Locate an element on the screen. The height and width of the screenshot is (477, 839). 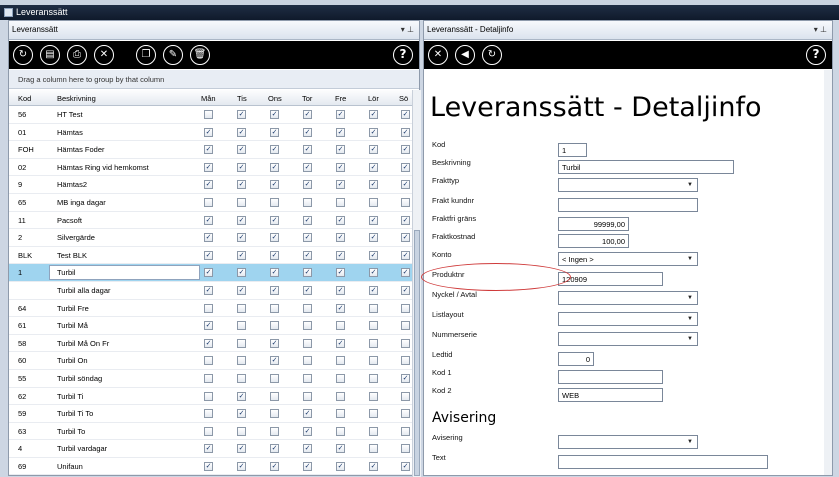
table-row: 62 Turbil Ti ✓ is located at coordinates (210, 397).